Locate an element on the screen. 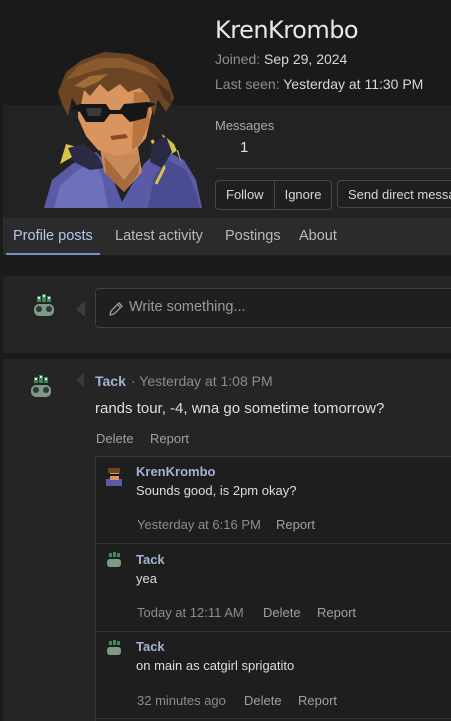 This screenshot has height=721, width=451. follow-ignore-group: Follow Ignore is located at coordinates (274, 195).